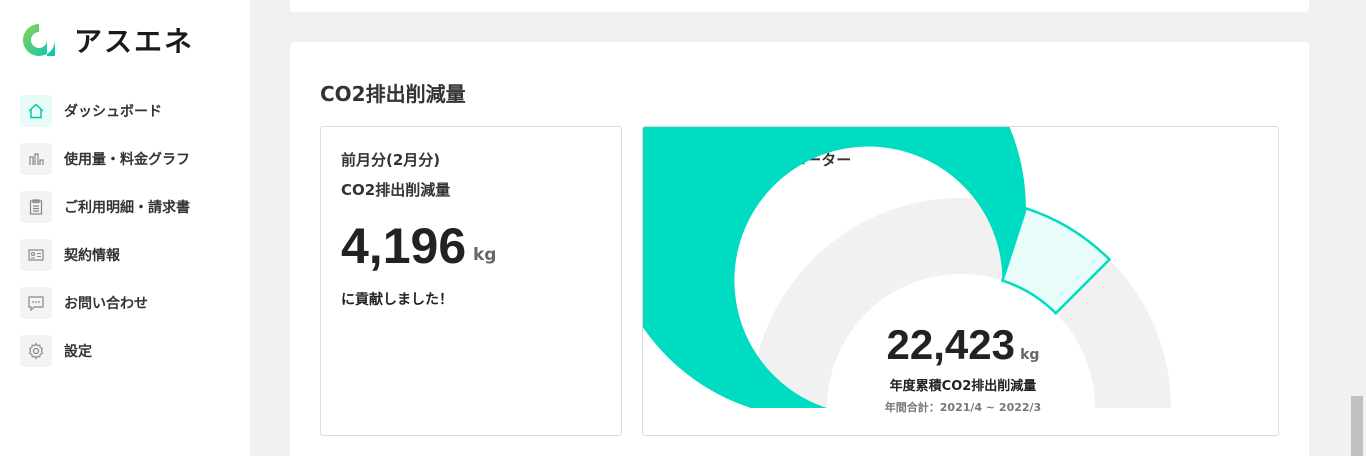 Image resolution: width=1366 pixels, height=456 pixels. Describe the element at coordinates (1030, 355) in the screenshot. I see `meter-unit: kg` at that location.